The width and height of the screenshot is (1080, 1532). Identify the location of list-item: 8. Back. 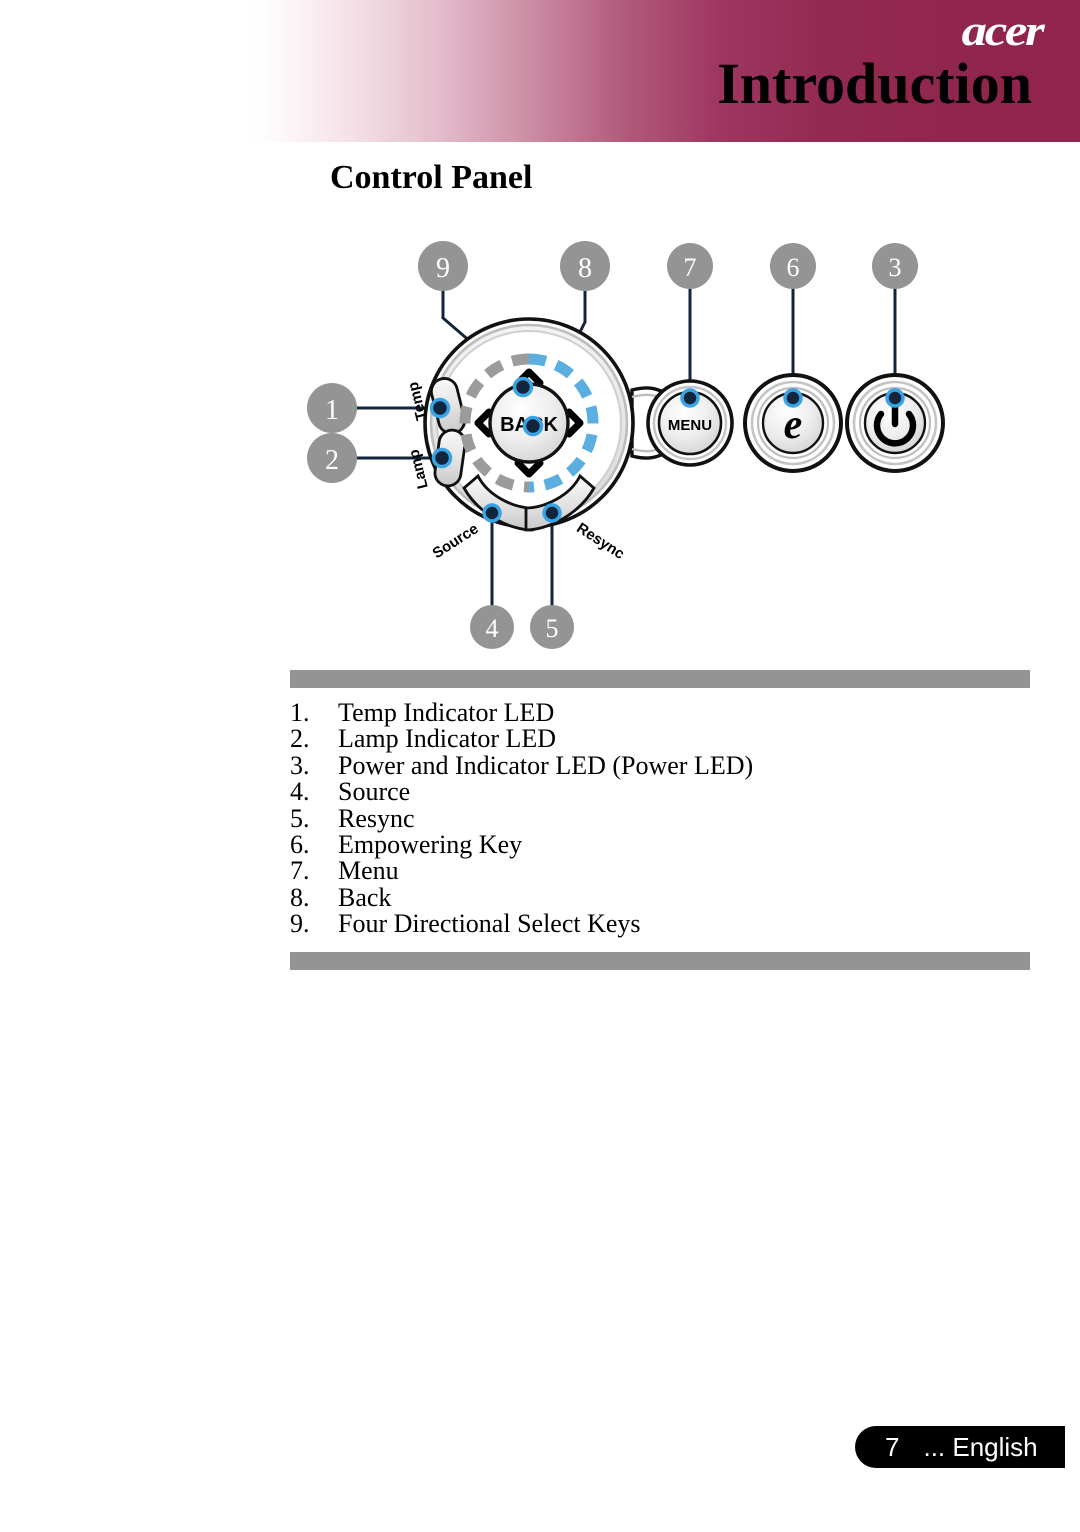
(660, 897).